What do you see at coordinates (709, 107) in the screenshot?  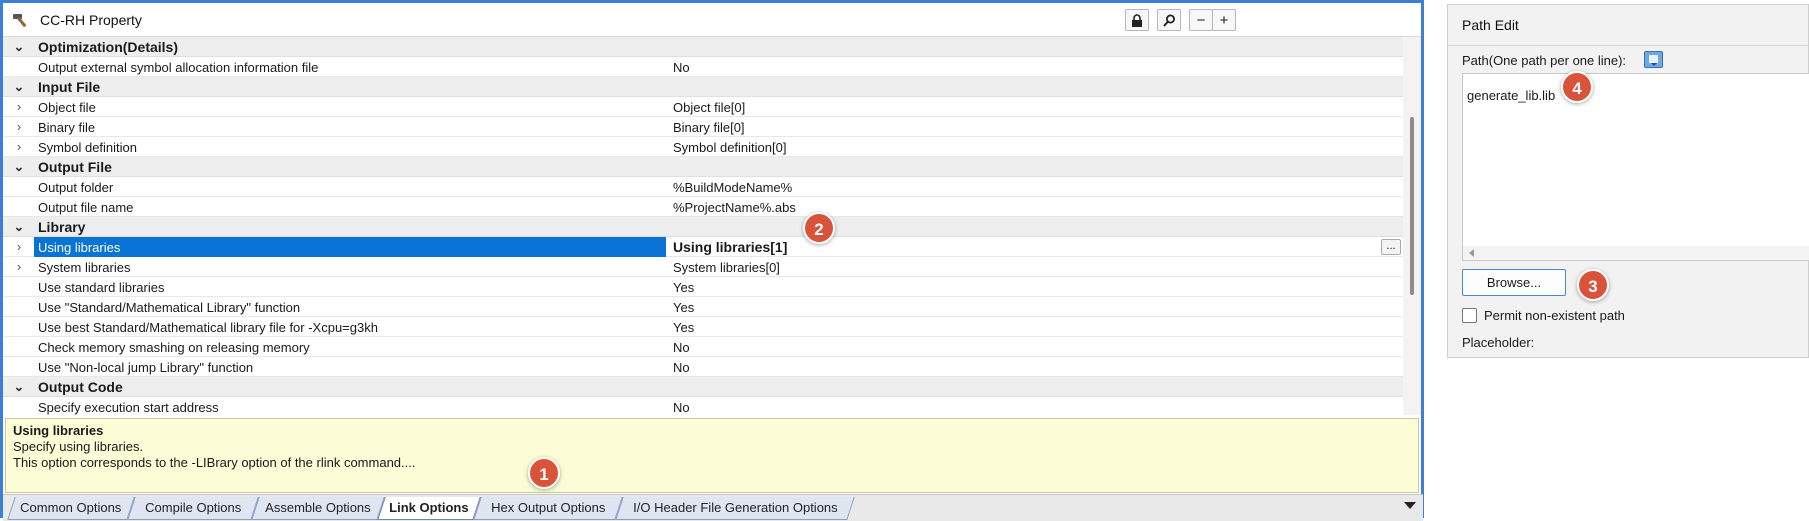 I see `property-value: Object file[0]` at bounding box center [709, 107].